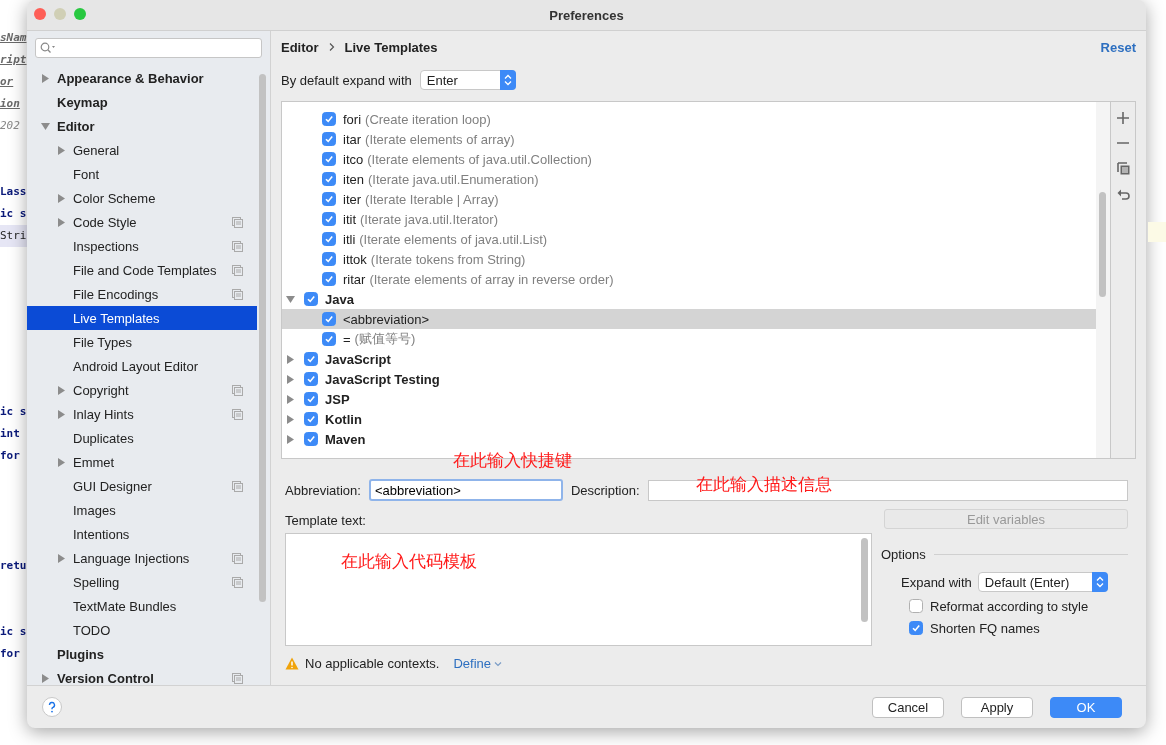 This screenshot has width=1166, height=745. I want to click on sidebar-item: Version Control, so click(142, 678).